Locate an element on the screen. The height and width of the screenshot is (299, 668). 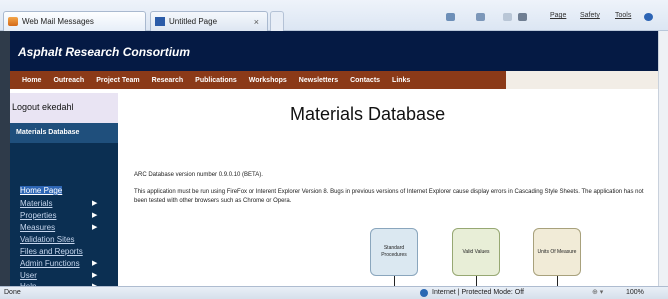
security-zone: Internet | Protected Mode: Off is located at coordinates (478, 292).